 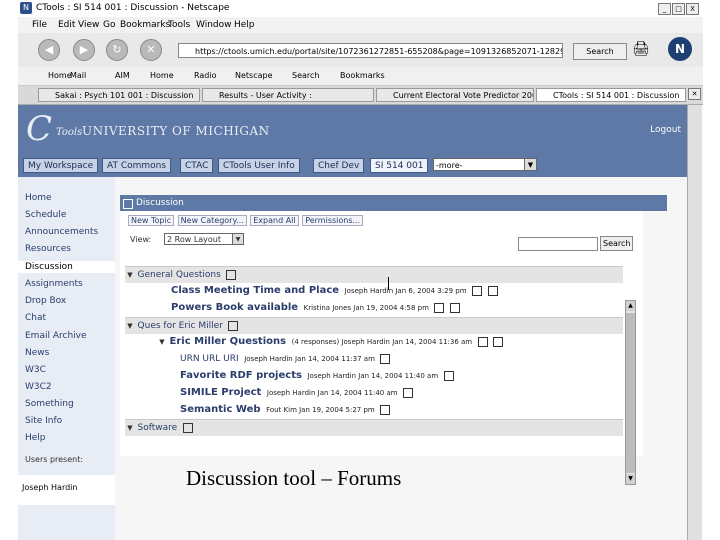 I want to click on menu-view: View, so click(x=88, y=25).